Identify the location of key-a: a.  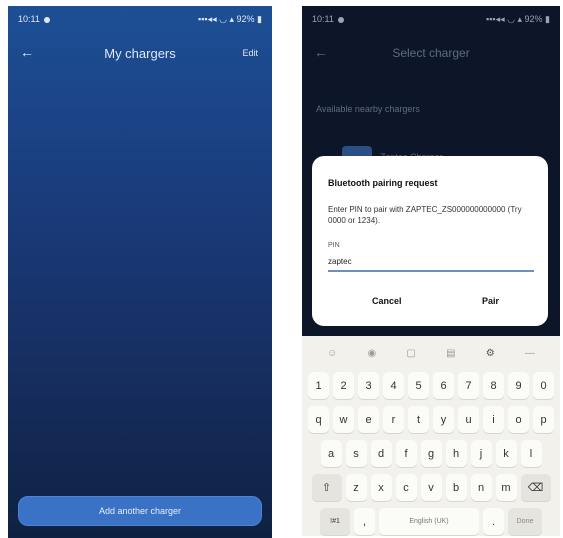
(331, 453).